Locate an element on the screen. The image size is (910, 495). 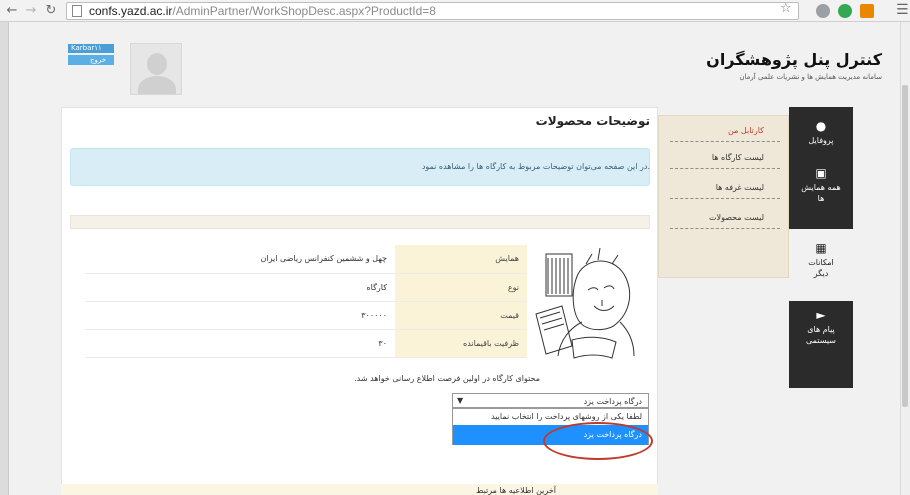
tab-my-dashboard: کارتابل من is located at coordinates (725, 131).